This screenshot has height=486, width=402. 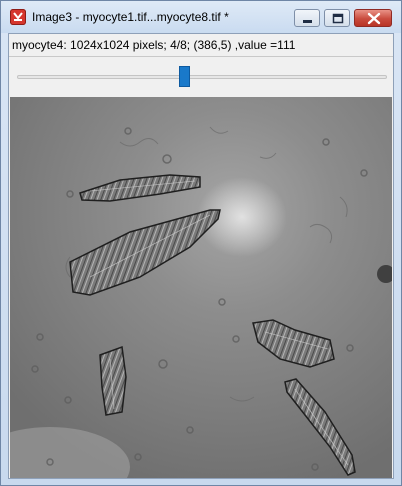 What do you see at coordinates (307, 18) in the screenshot?
I see `minimize-button` at bounding box center [307, 18].